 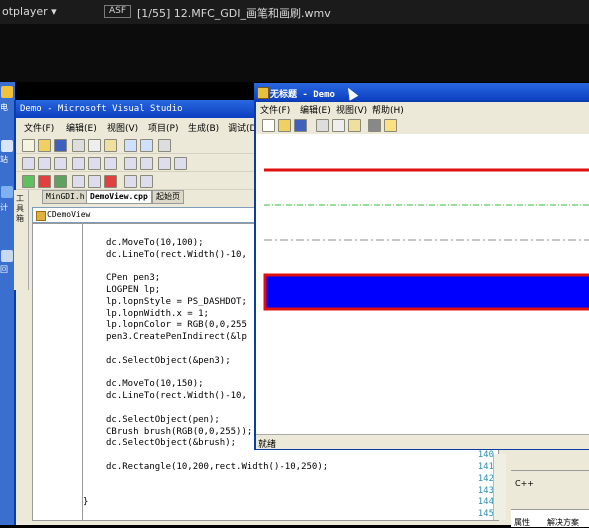 I want to click on demo-menu-edit: 编辑(E), so click(x=315, y=109).